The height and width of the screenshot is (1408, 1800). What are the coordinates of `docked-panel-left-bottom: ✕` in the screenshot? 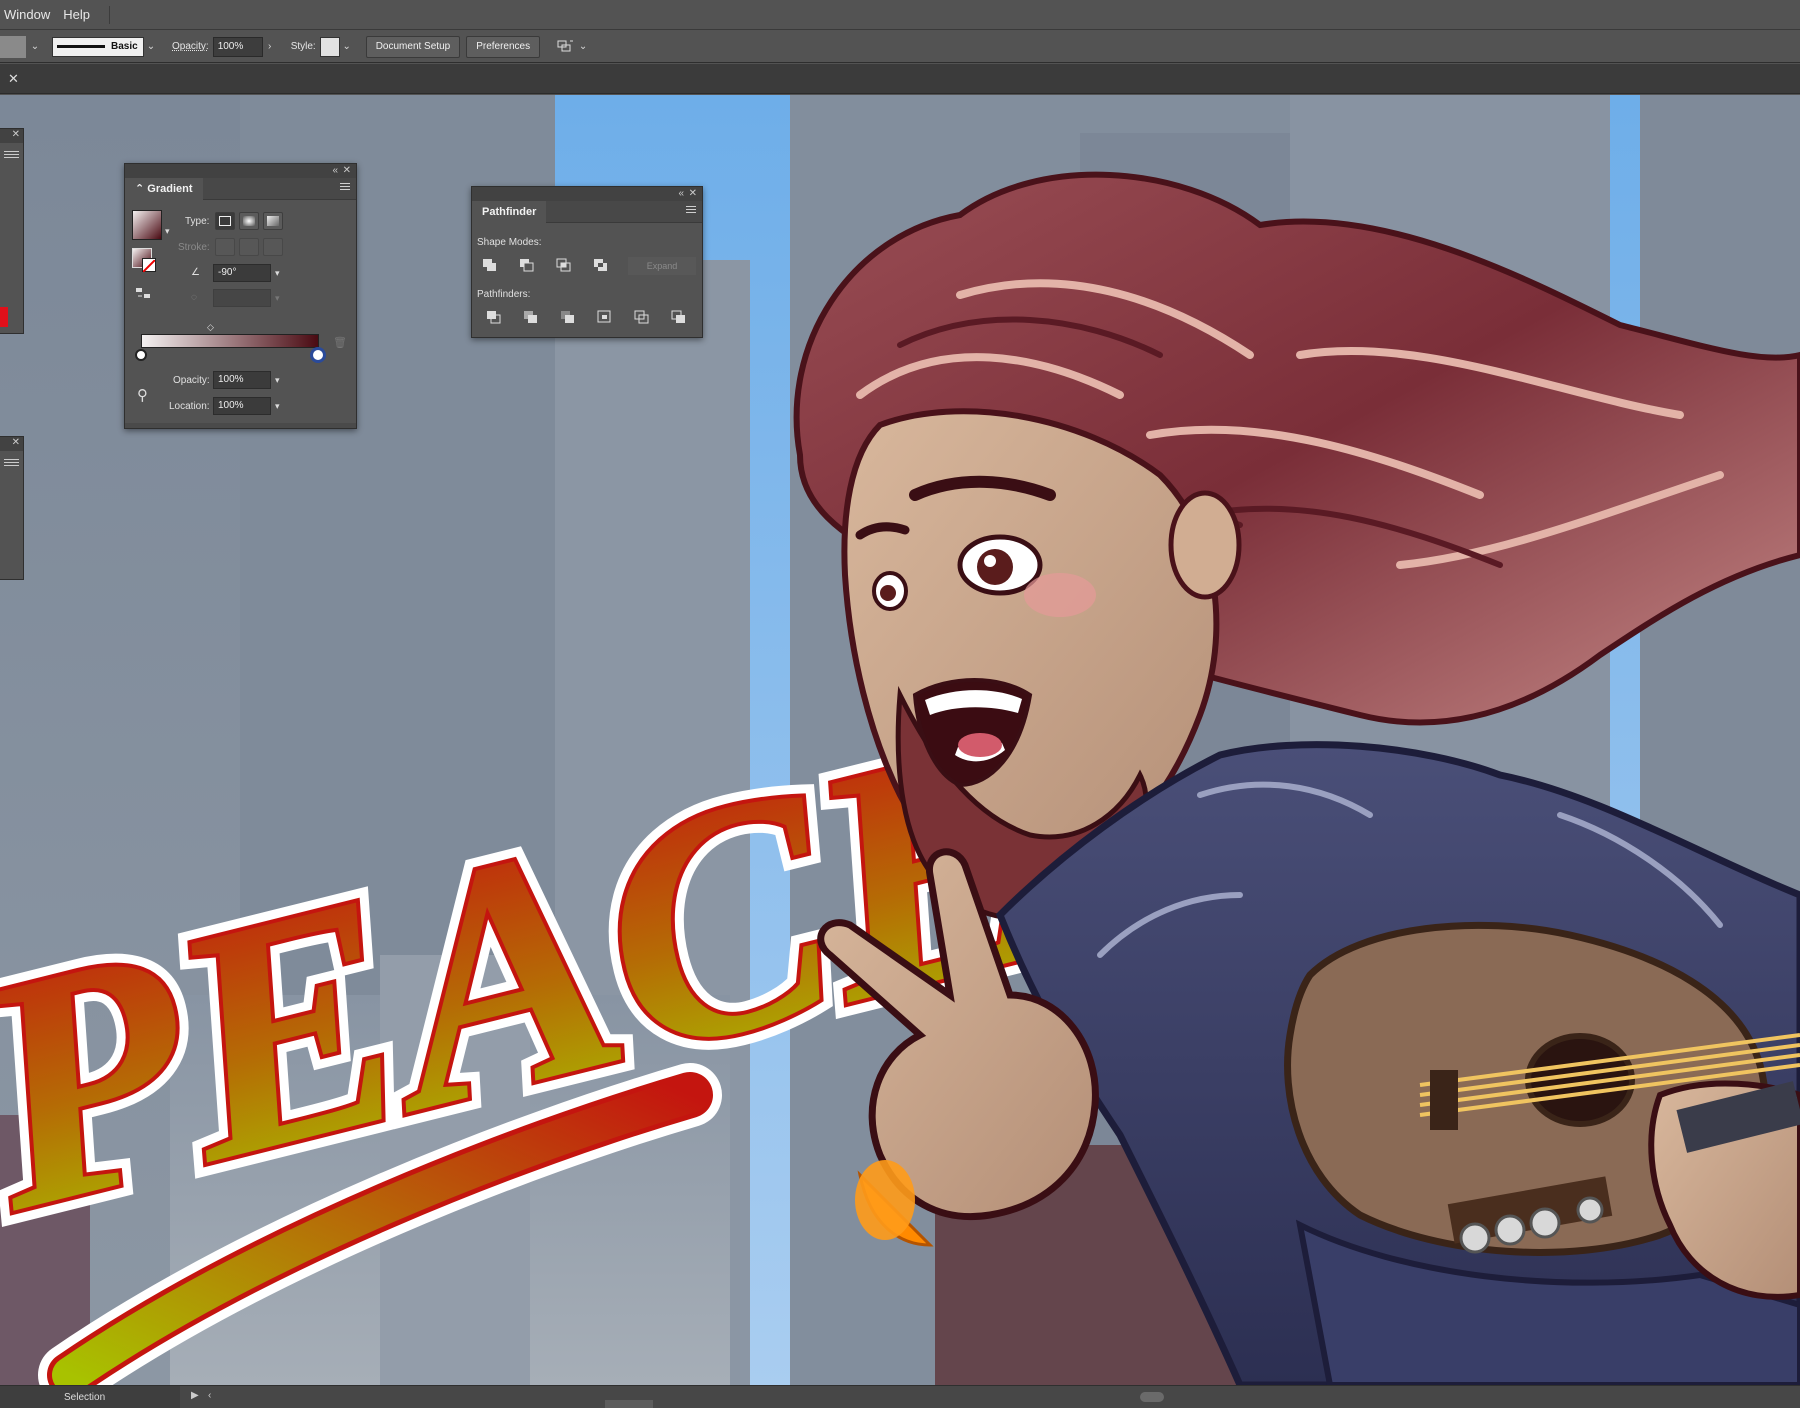 It's located at (12, 508).